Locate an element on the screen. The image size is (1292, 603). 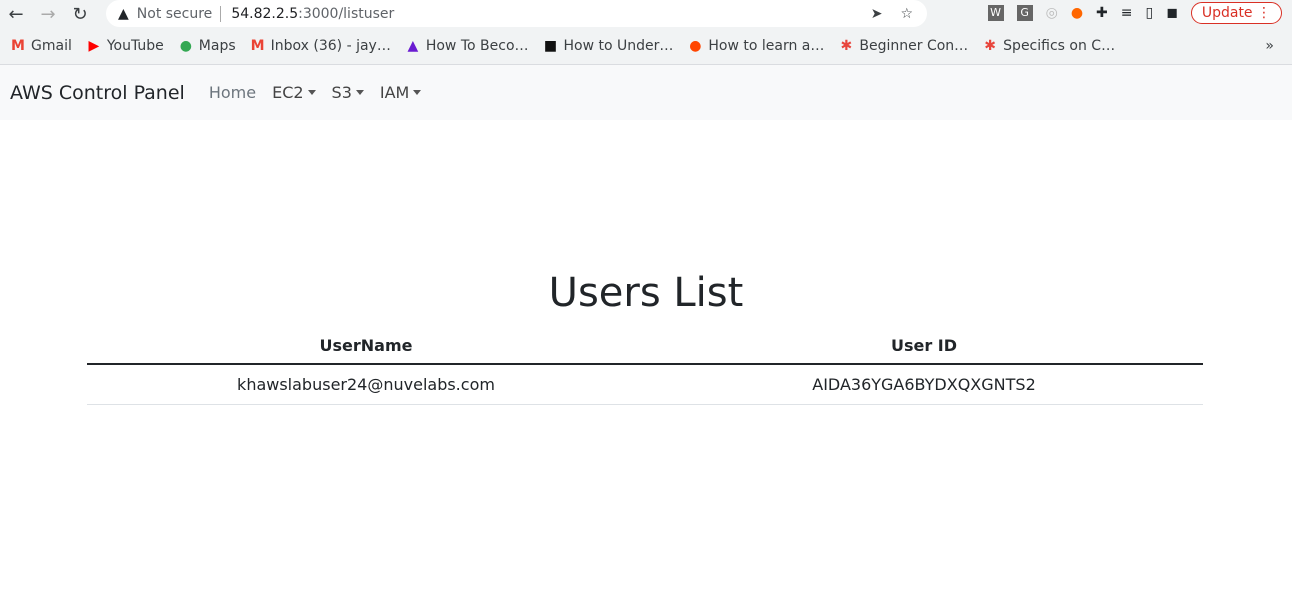
security-label: Not secure is located at coordinates (174, 13).